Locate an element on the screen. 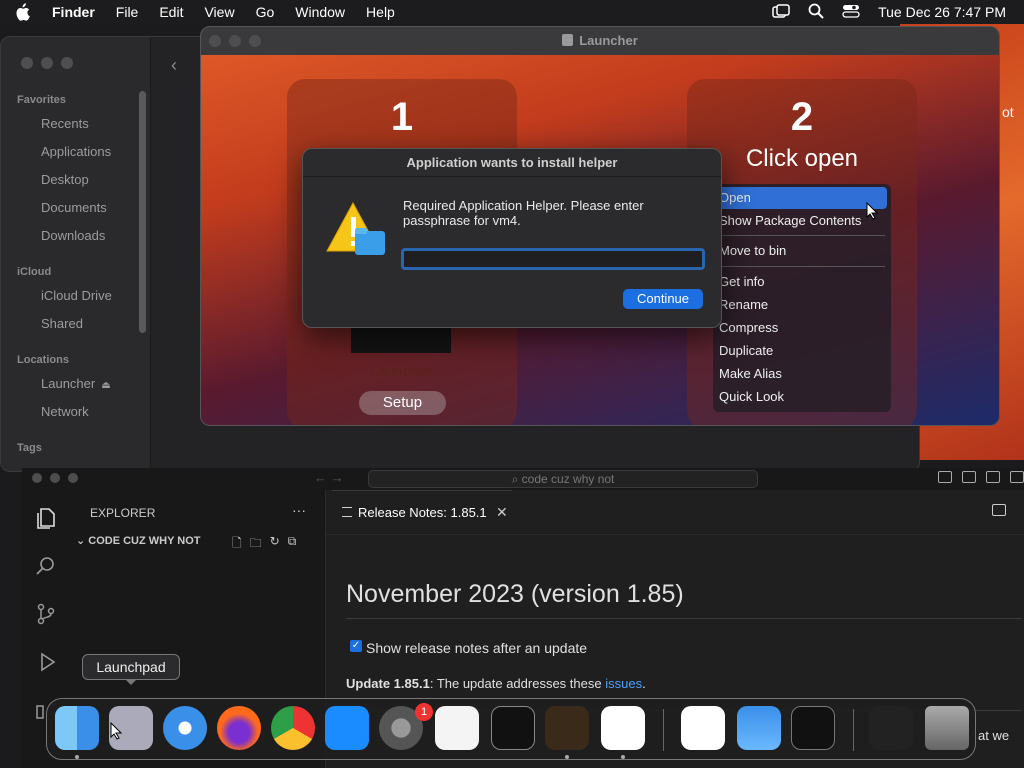  menu-file: File is located at coordinates (127, 12).